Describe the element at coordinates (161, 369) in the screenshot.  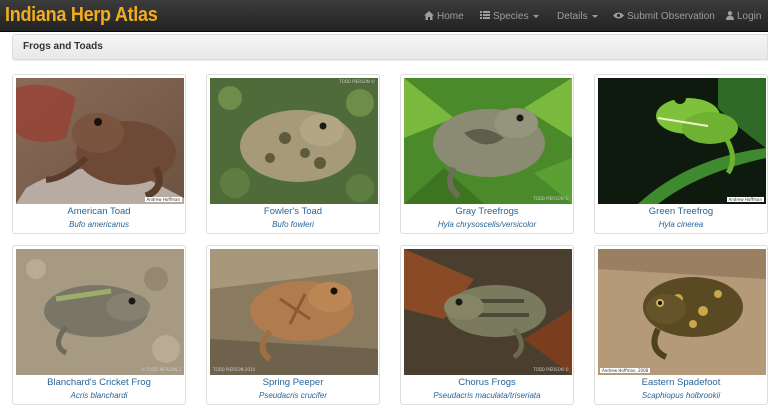
I see `photo-credit: © TODD PIERSON 2` at that location.